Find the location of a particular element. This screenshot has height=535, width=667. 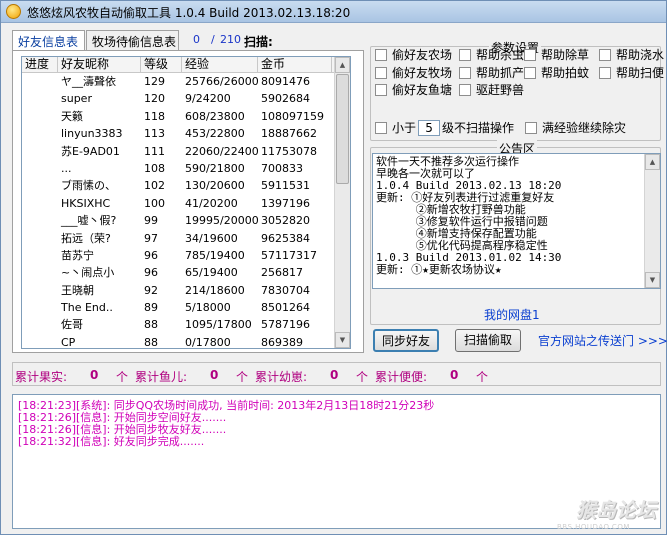

sync-friends-button: 同步好友 is located at coordinates (406, 340).